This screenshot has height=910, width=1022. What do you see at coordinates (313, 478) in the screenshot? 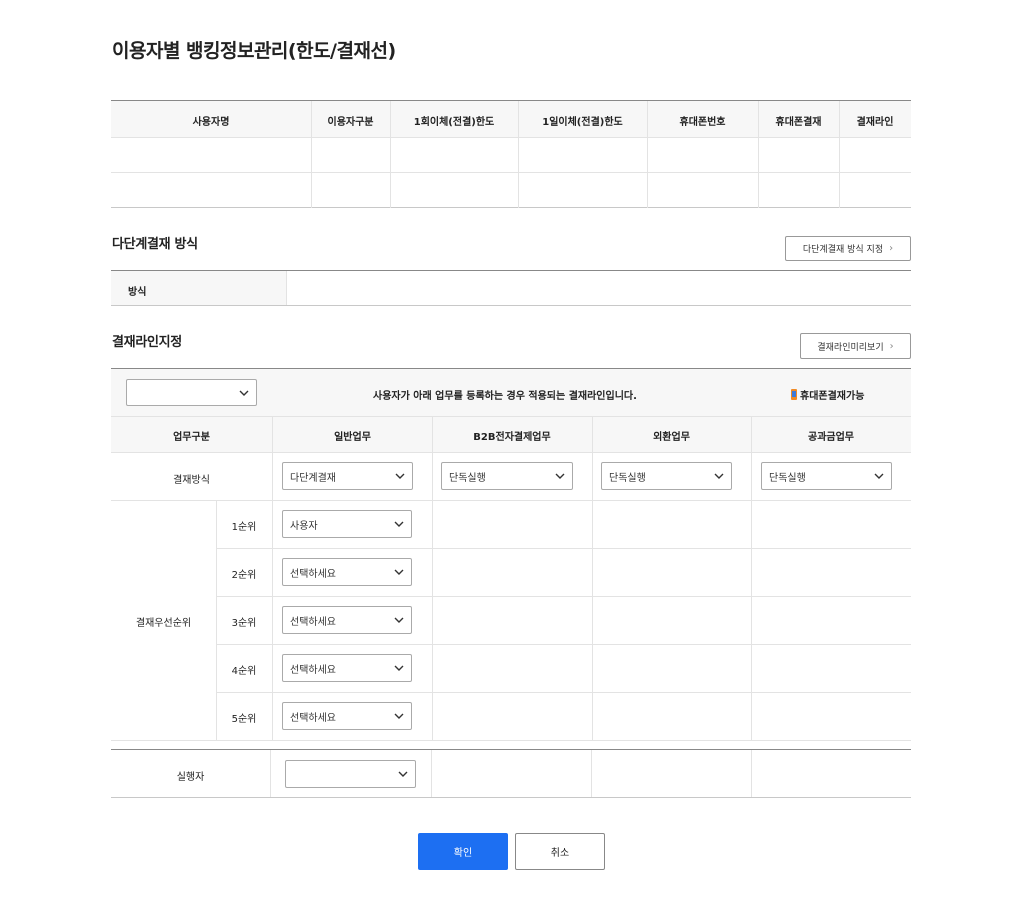
I see `general-task-method-value: 다단계결재` at bounding box center [313, 478].